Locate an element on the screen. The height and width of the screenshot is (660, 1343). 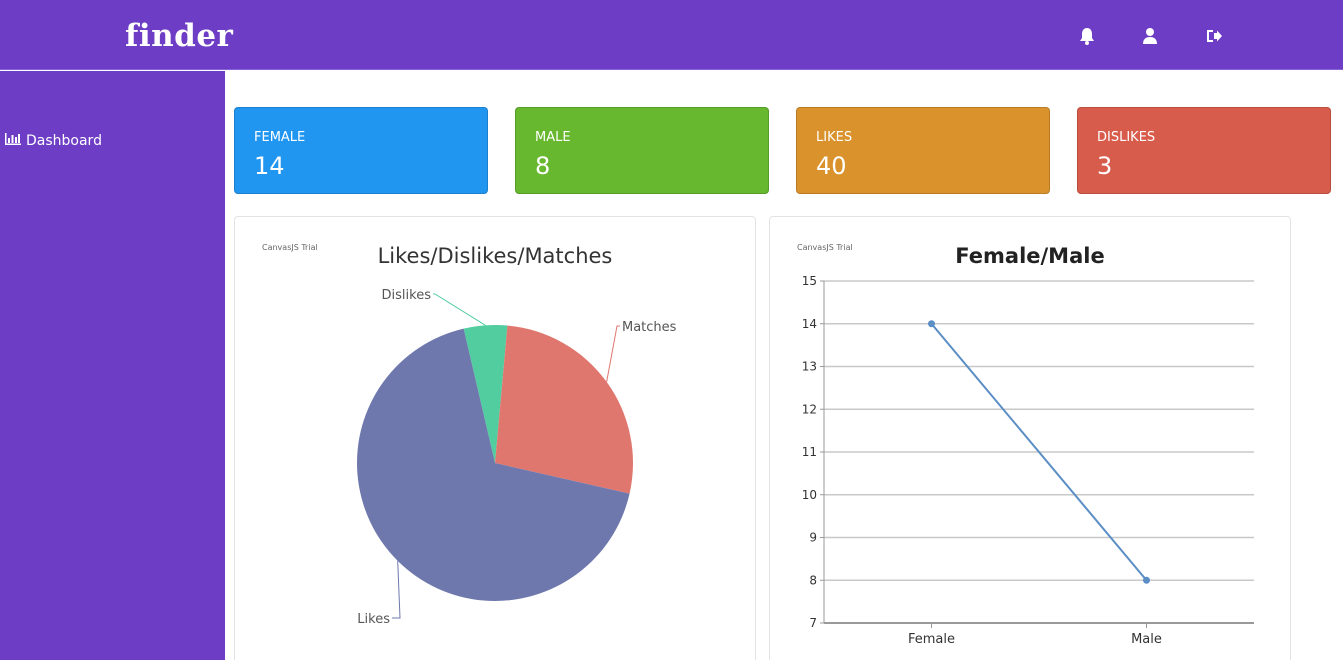
male-count-card: MALE 8 is located at coordinates (642, 150).